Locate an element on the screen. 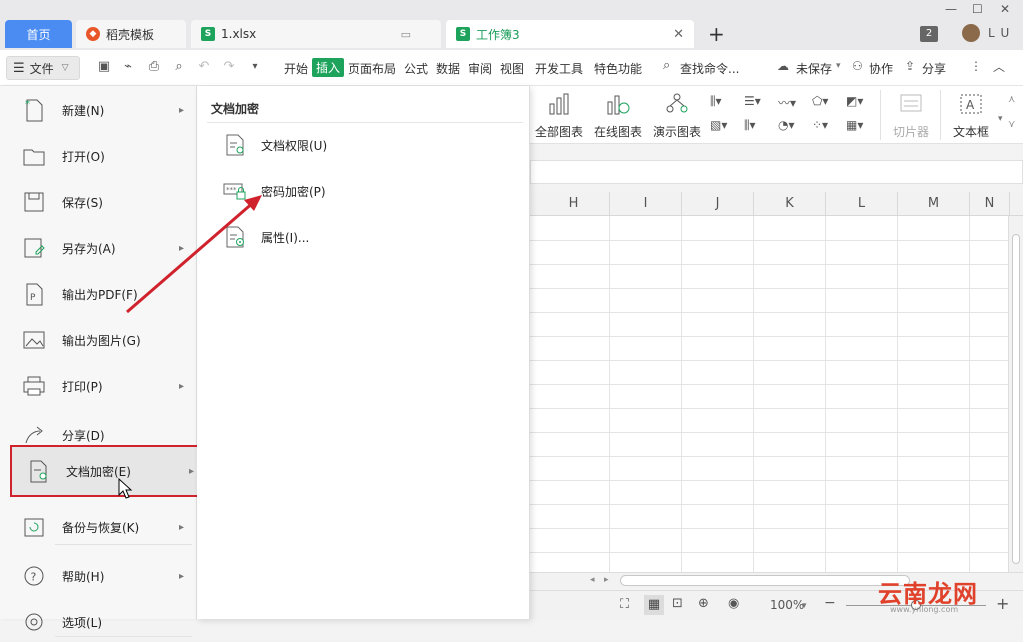  mouse-cursor-icon is located at coordinates (125, 488).